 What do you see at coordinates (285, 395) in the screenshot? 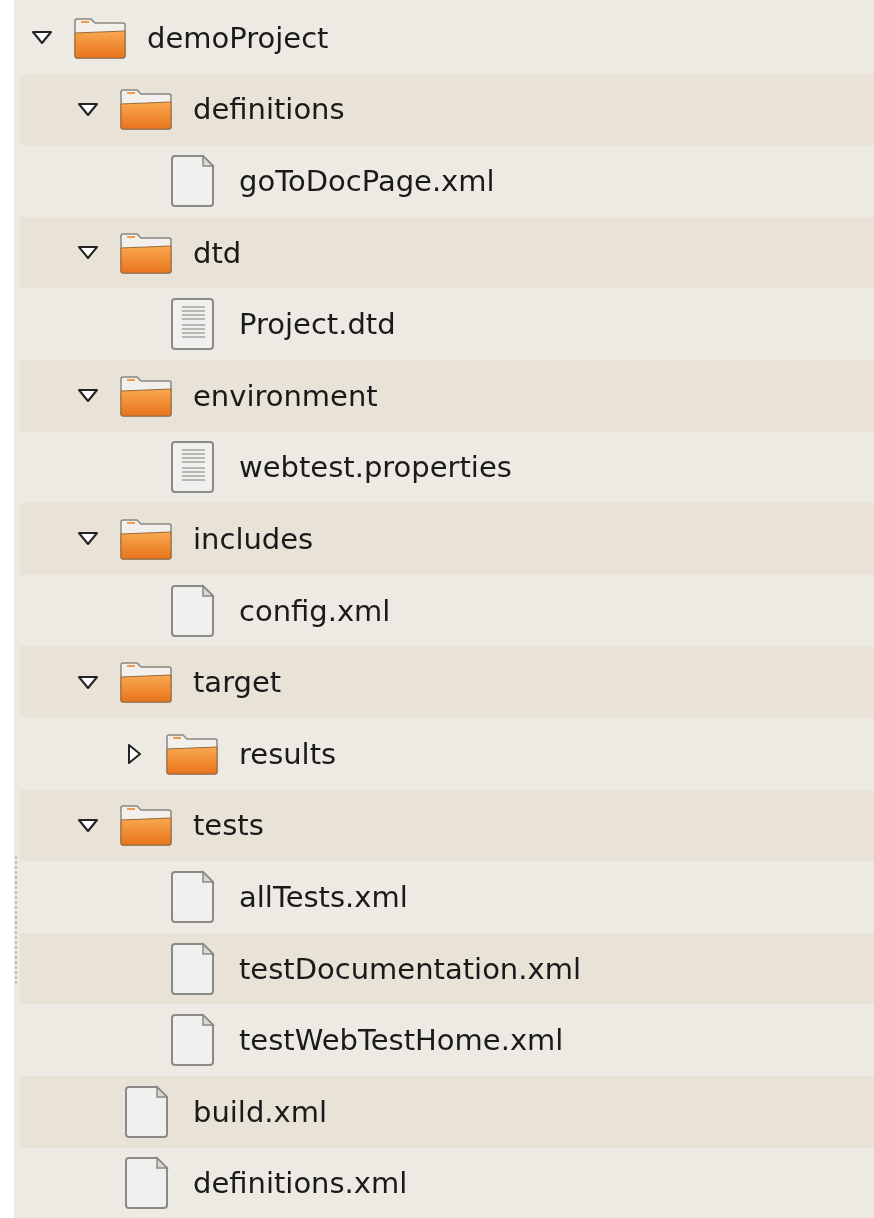
I see `folder-name: environment` at bounding box center [285, 395].